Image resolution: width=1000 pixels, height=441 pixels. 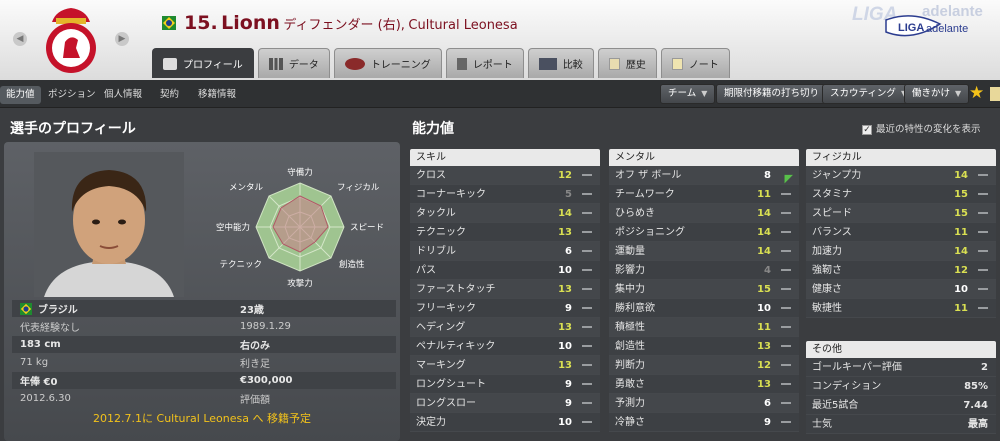 I want to click on skills-row: ペナルティキック 10, so click(x=505, y=346).